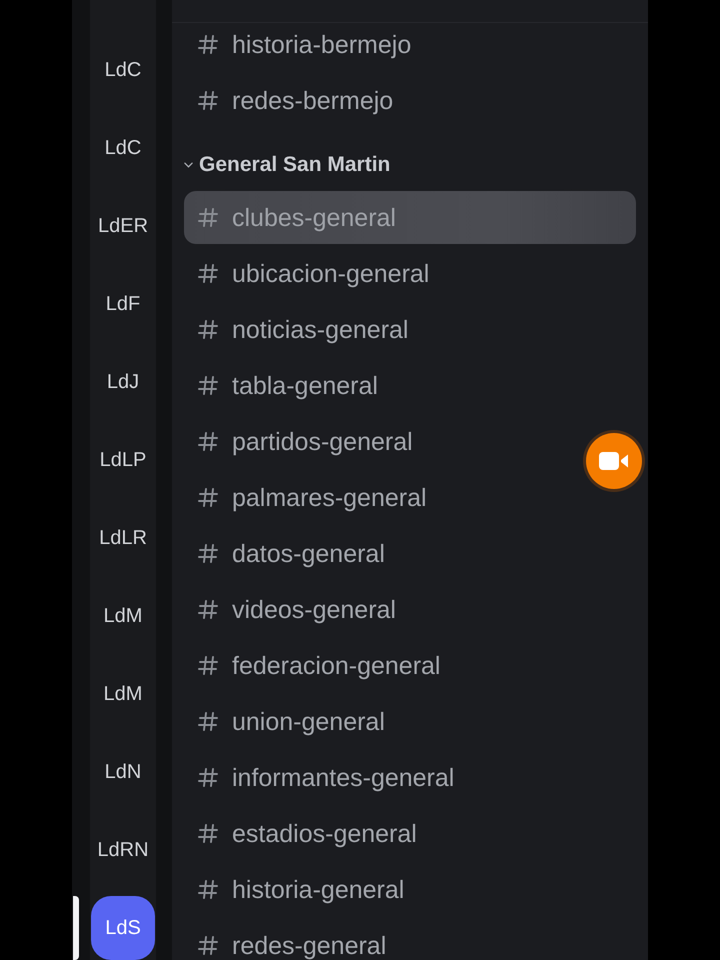 The width and height of the screenshot is (720, 960). Describe the element at coordinates (301, 329) in the screenshot. I see `channel-item: noticias-general` at that location.